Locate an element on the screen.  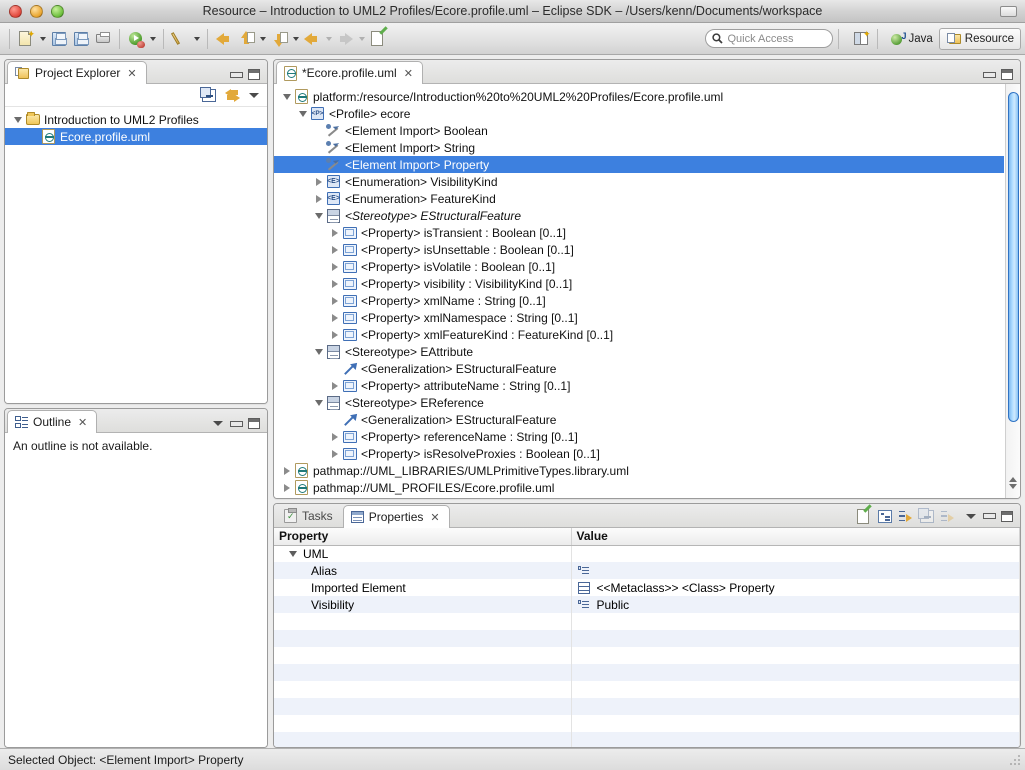
tree-row: <P> <Profile> ecore is located at coordinates (639, 113).